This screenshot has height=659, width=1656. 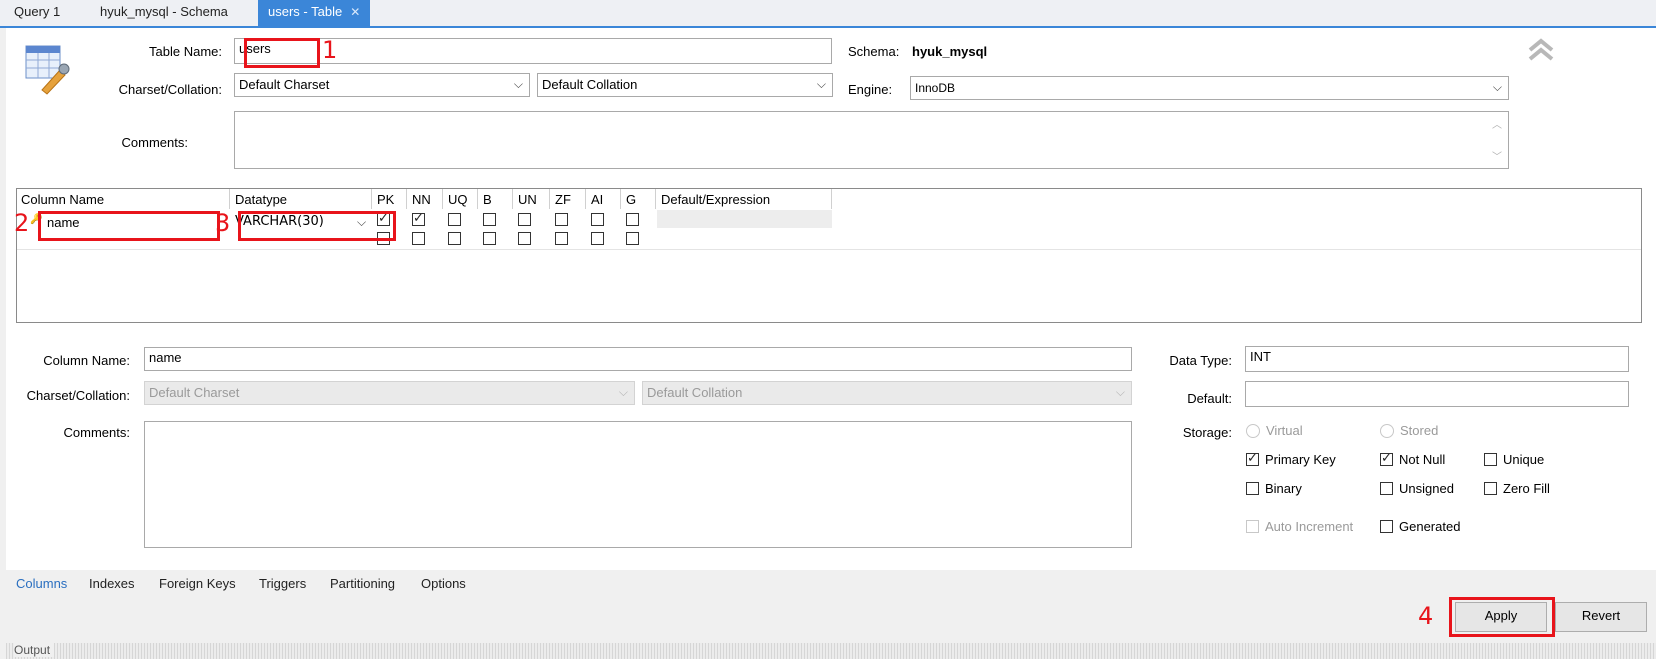 What do you see at coordinates (112, 583) in the screenshot?
I see `tab-indexes: Indexes` at bounding box center [112, 583].